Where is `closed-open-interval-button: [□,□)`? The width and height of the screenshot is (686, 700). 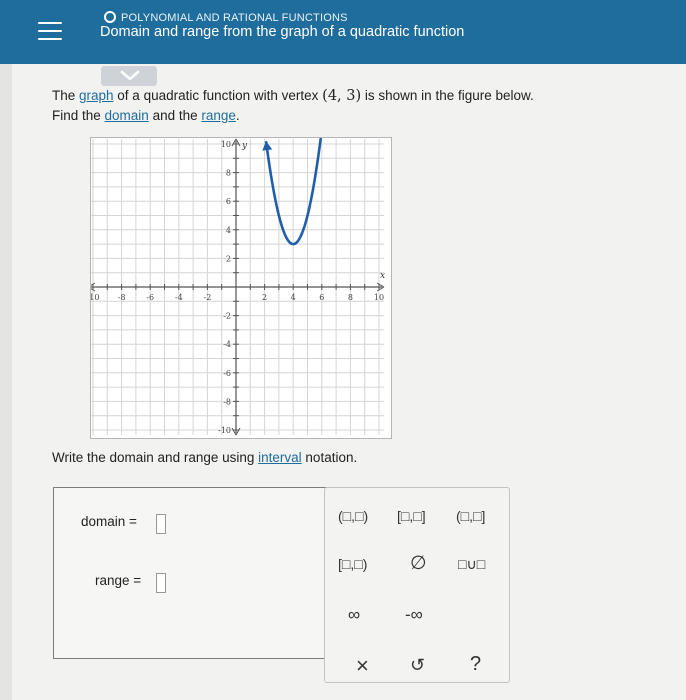
closed-open-interval-button: [□,□) is located at coordinates (352, 564).